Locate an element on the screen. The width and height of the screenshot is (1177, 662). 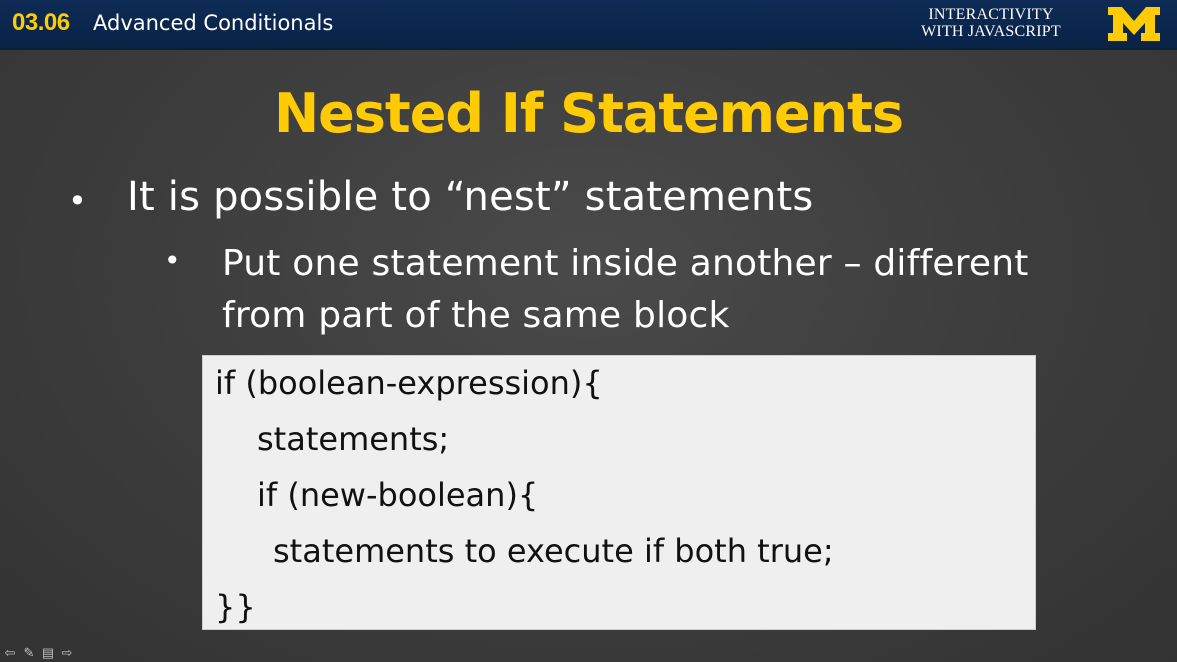
slide-title: Nested If Statements is located at coordinates (588, 113).